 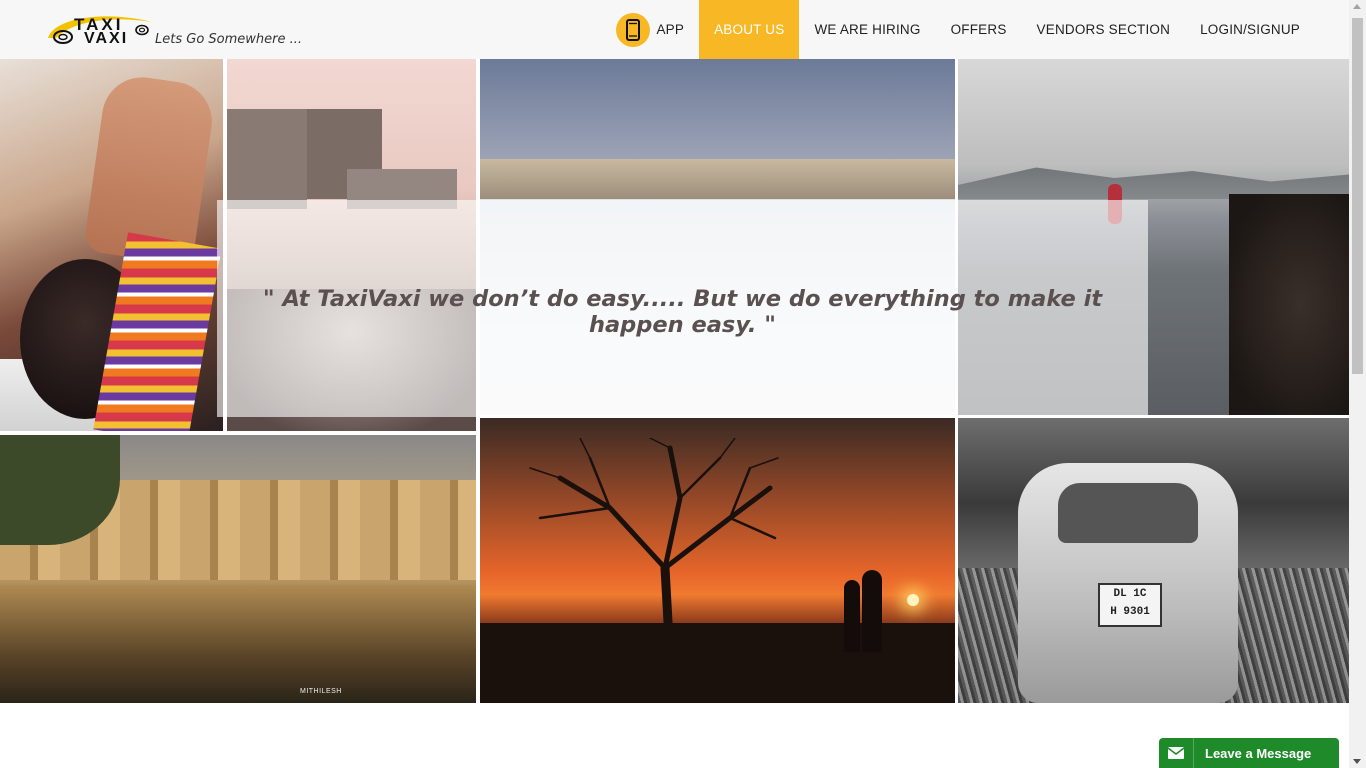 I want to click on nav-item-offers: OFFERS, so click(x=979, y=29).